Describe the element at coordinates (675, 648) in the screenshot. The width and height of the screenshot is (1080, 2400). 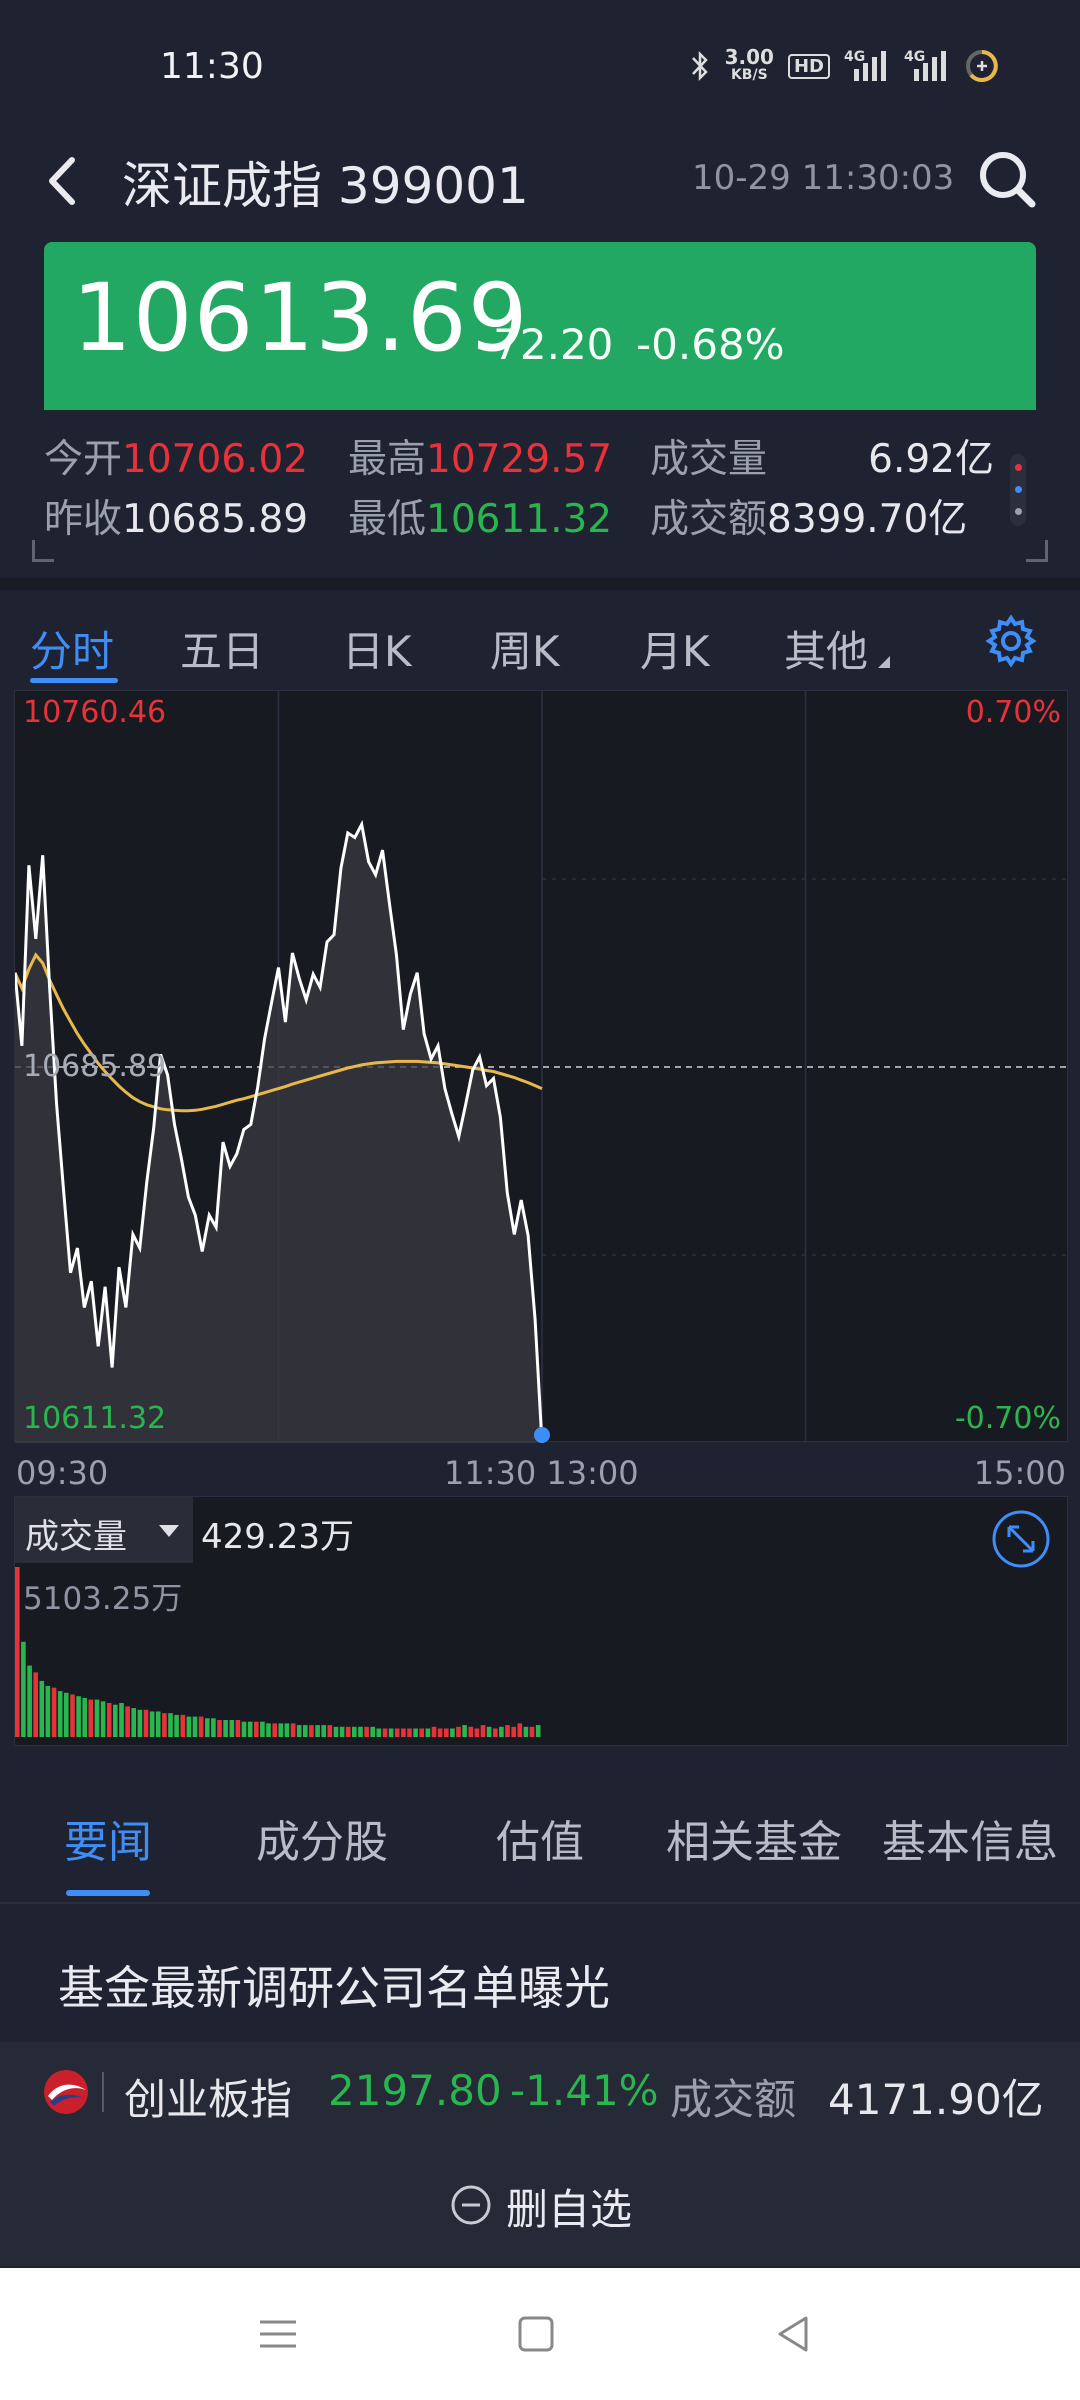
I see `tab-monthly-k: 月K` at that location.